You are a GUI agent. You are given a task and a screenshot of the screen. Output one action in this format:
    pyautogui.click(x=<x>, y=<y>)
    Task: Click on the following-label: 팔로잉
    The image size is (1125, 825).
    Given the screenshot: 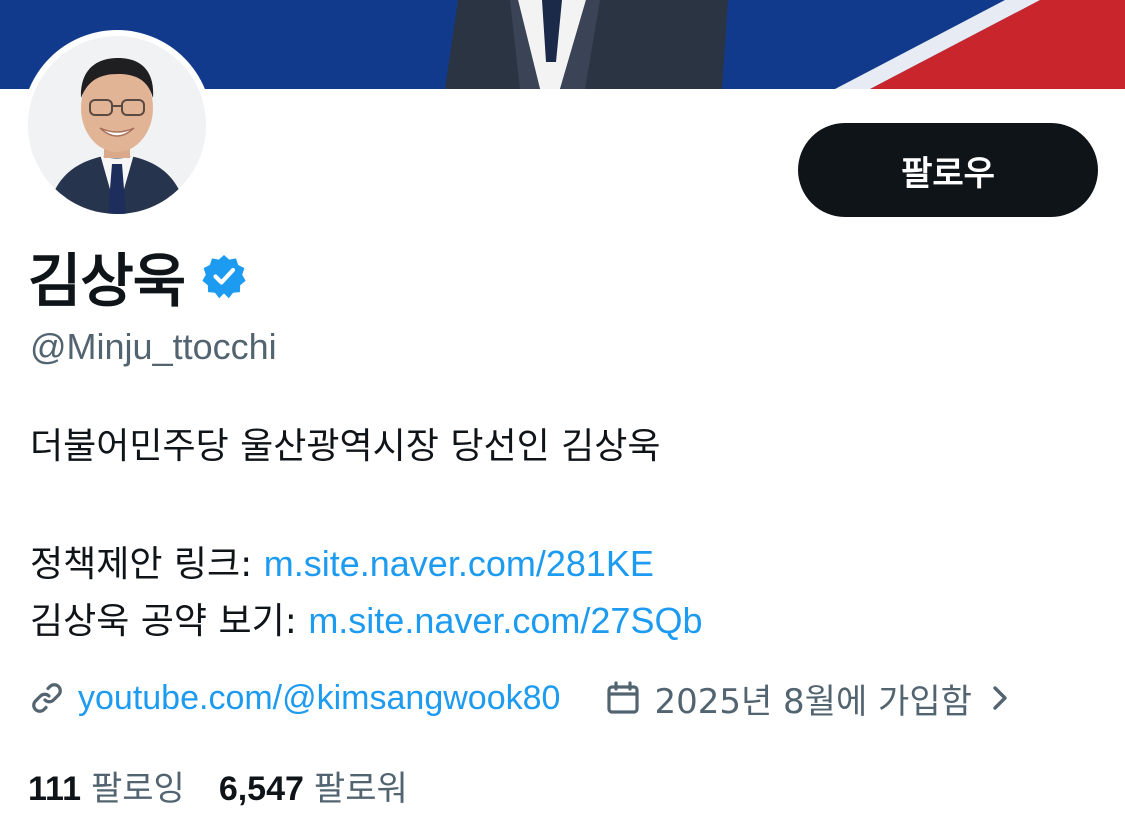 What is the action you would take?
    pyautogui.click(x=137, y=788)
    